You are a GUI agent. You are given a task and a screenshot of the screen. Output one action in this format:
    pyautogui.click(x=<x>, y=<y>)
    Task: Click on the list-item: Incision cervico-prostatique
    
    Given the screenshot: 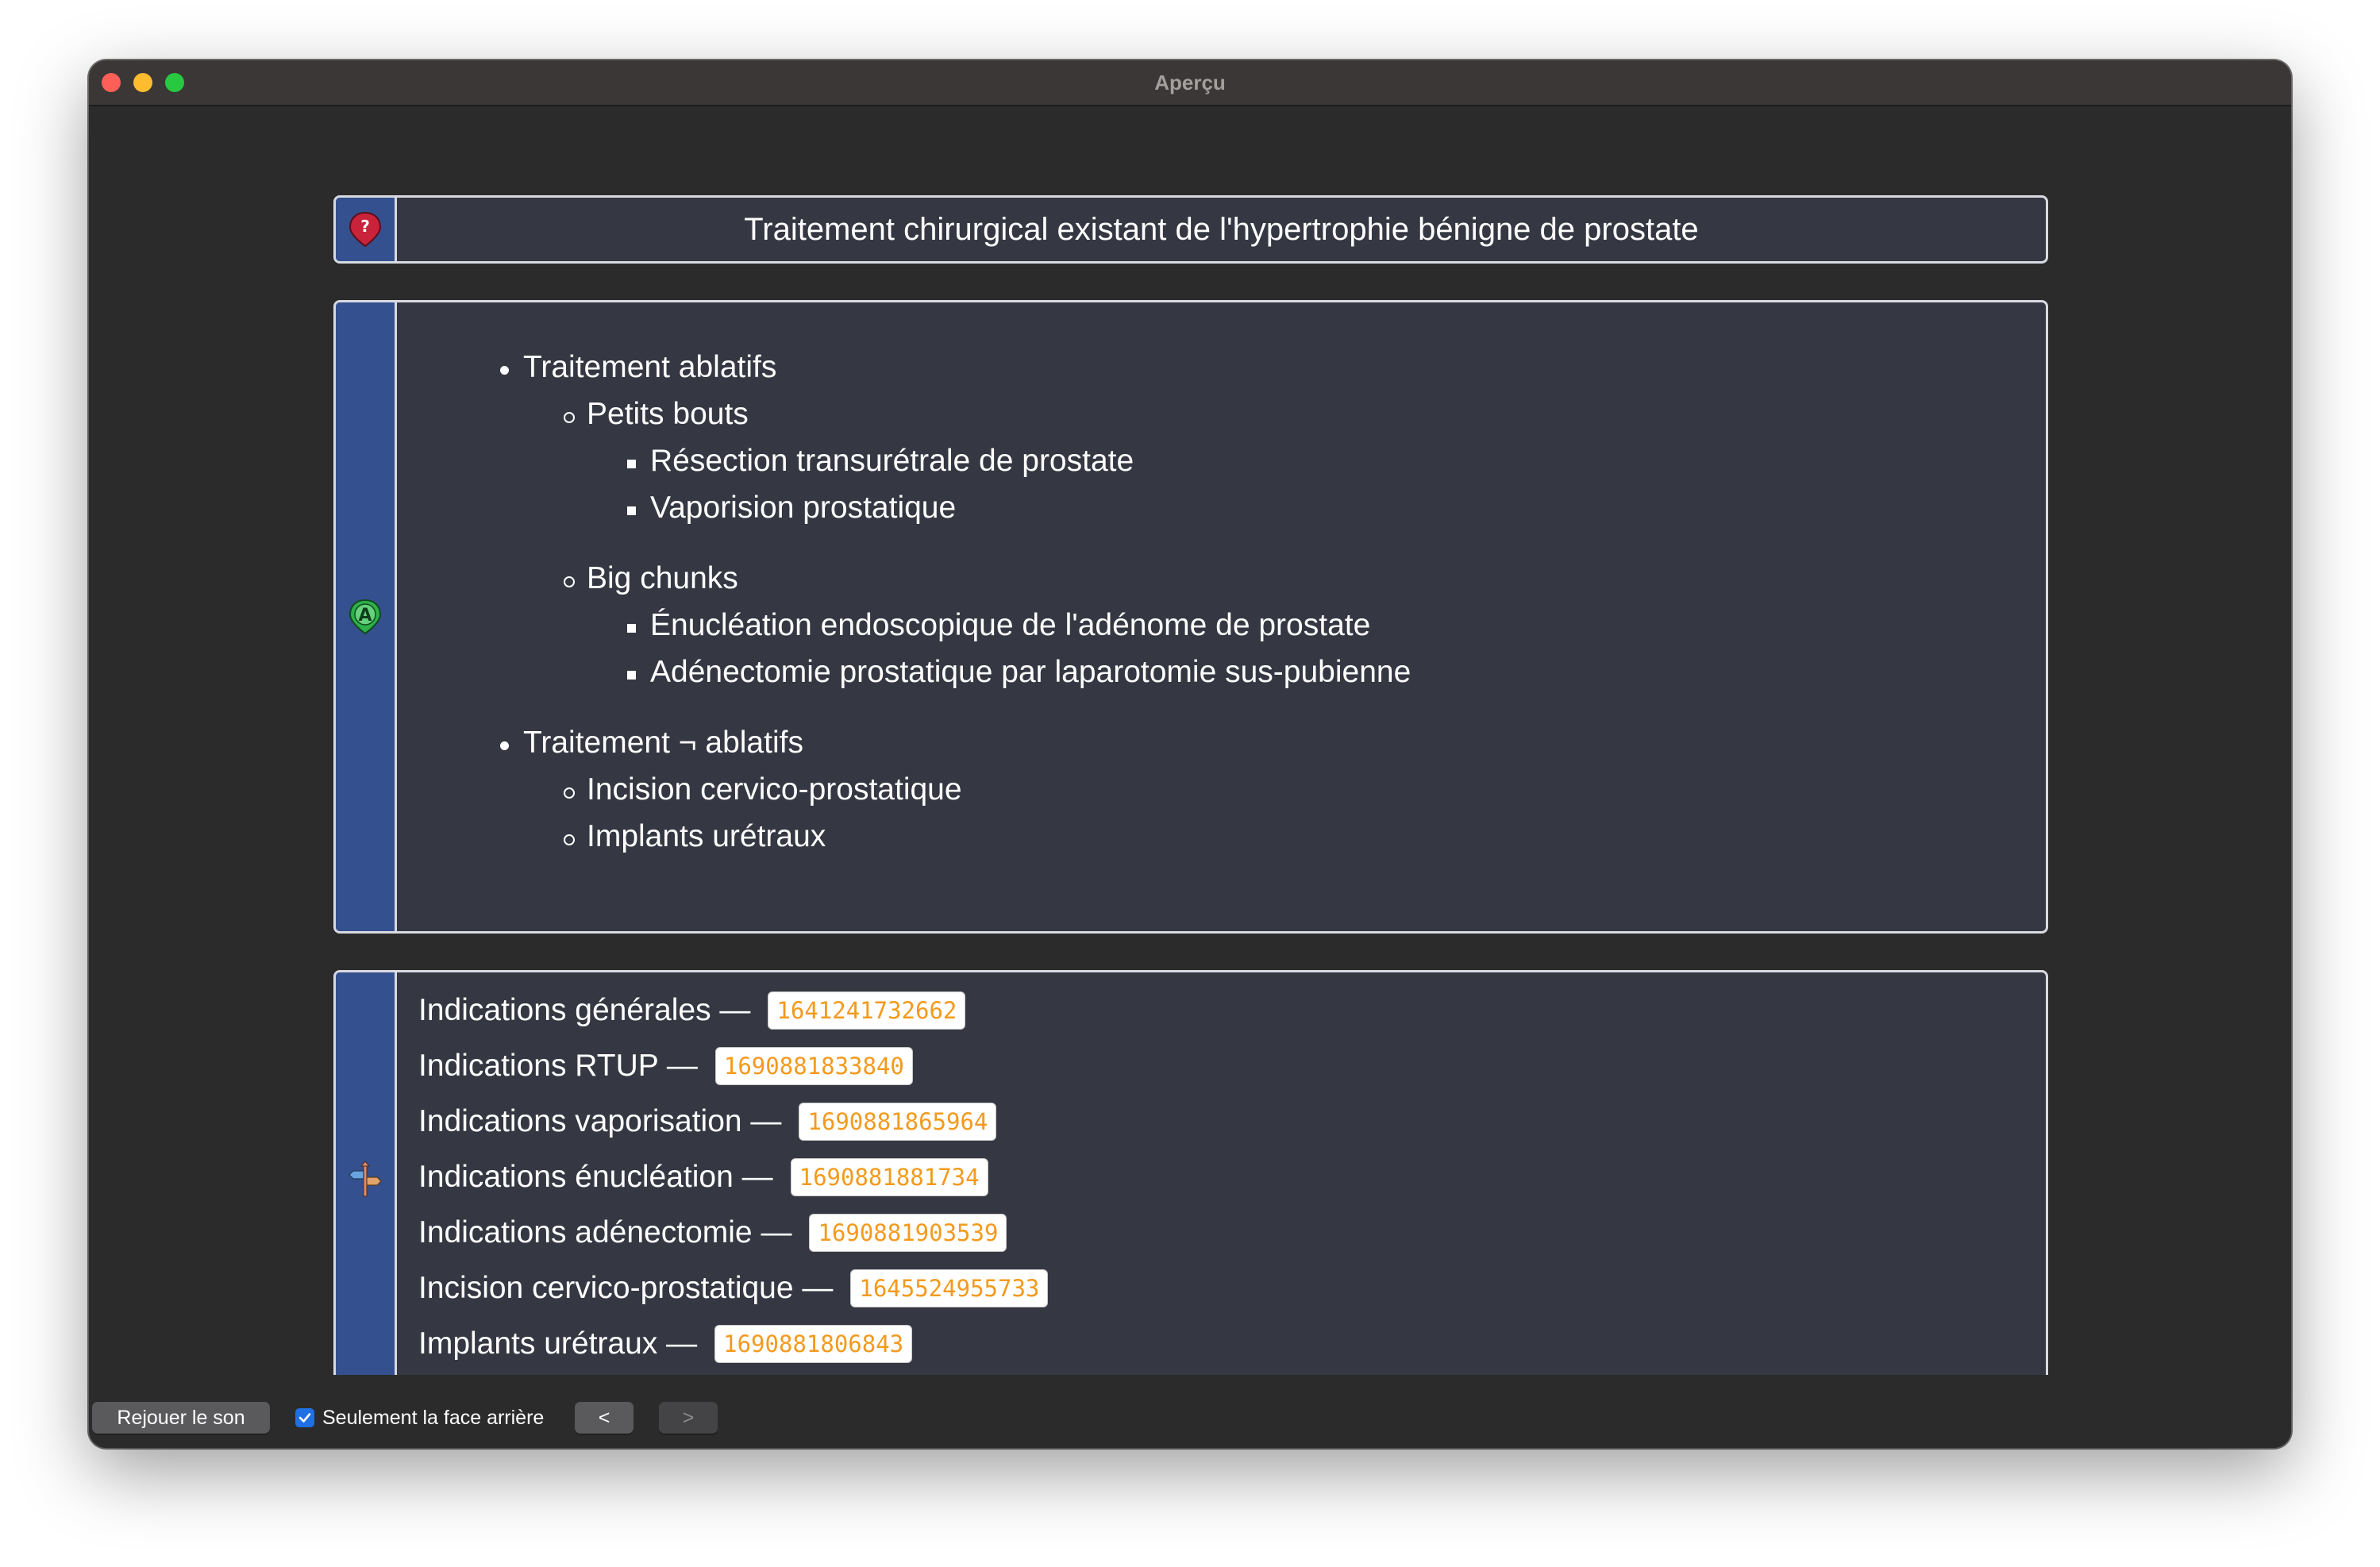 What is the action you would take?
    pyautogui.click(x=763, y=789)
    